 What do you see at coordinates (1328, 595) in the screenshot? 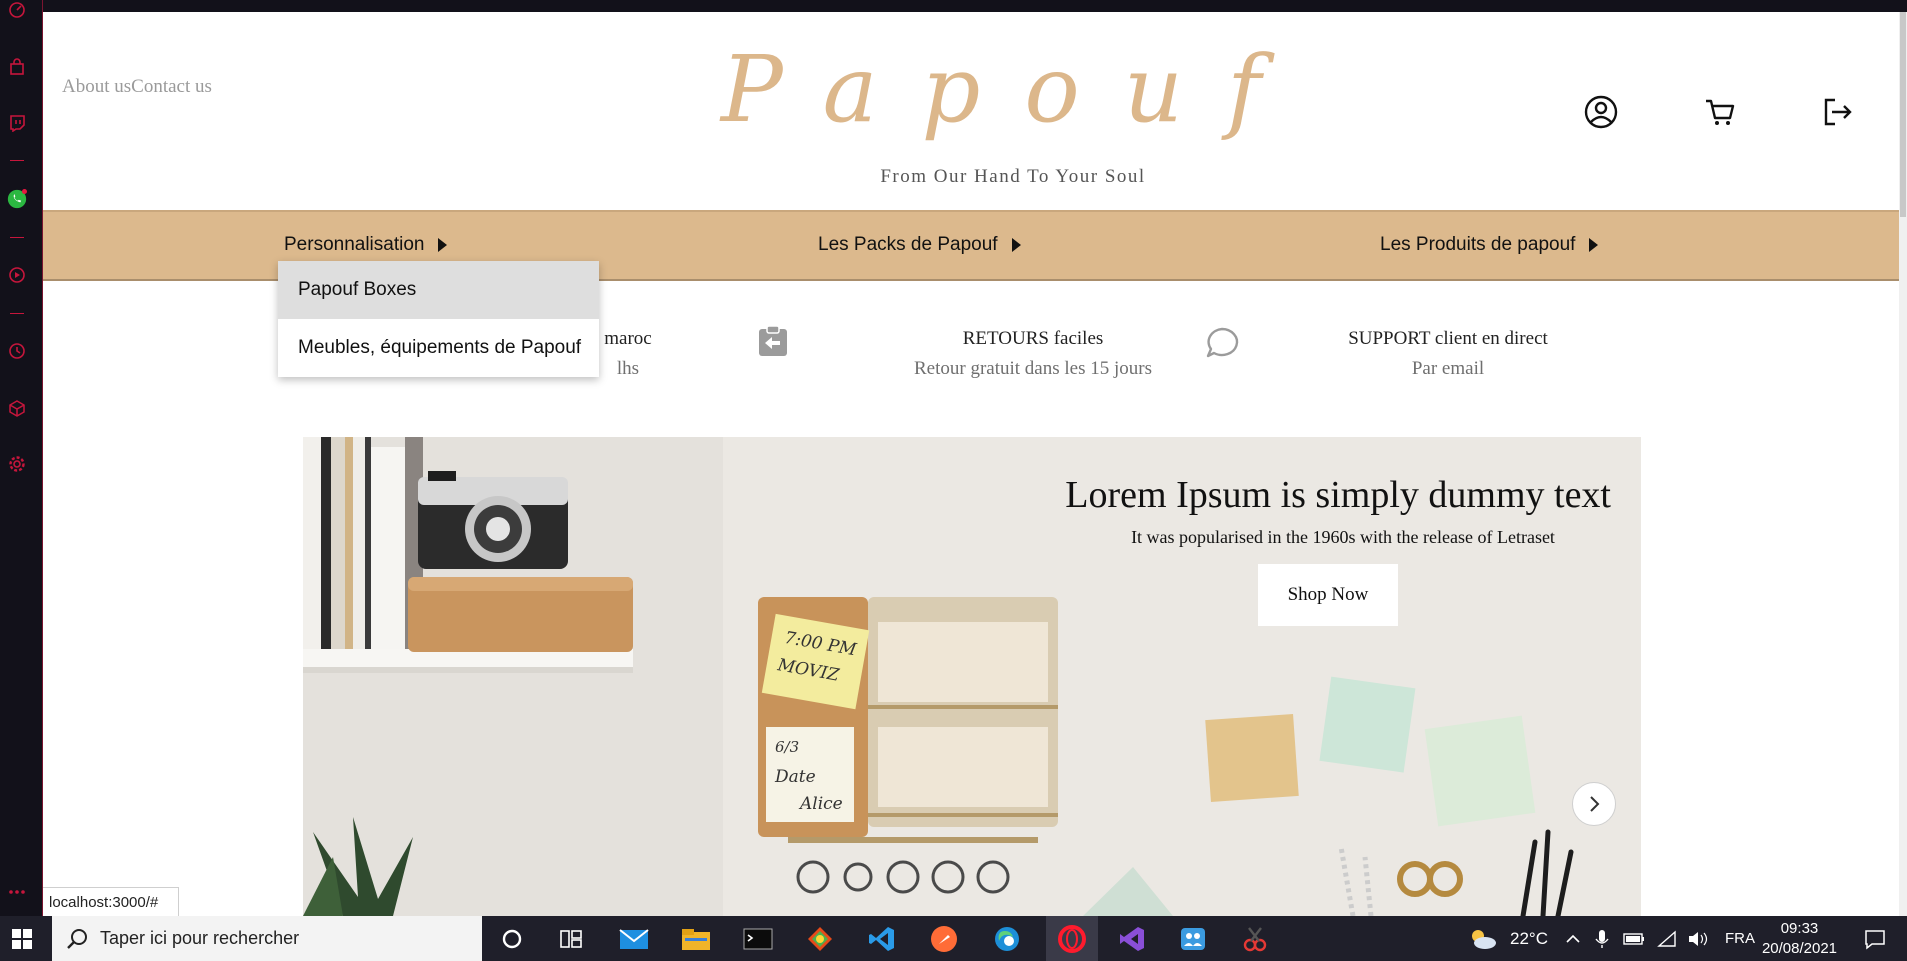
I see `shop-now-button: Shop Now` at bounding box center [1328, 595].